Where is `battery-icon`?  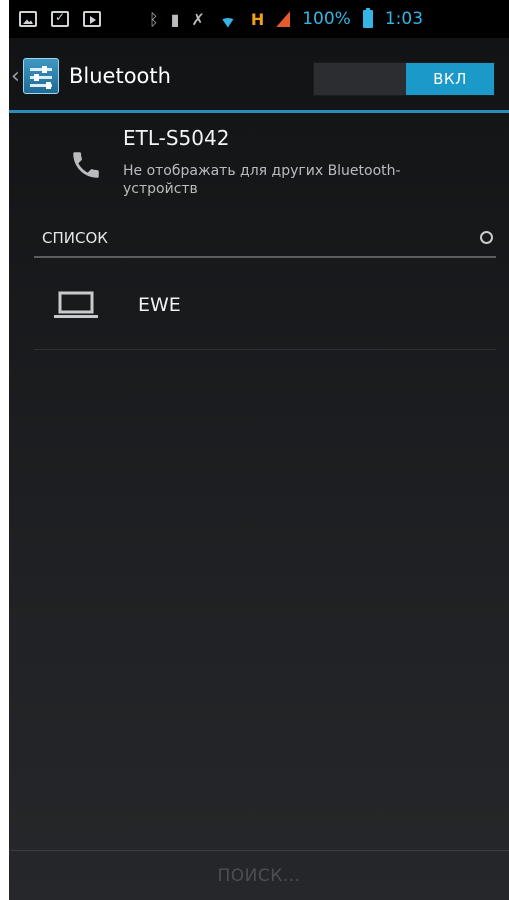
battery-icon is located at coordinates (367, 18).